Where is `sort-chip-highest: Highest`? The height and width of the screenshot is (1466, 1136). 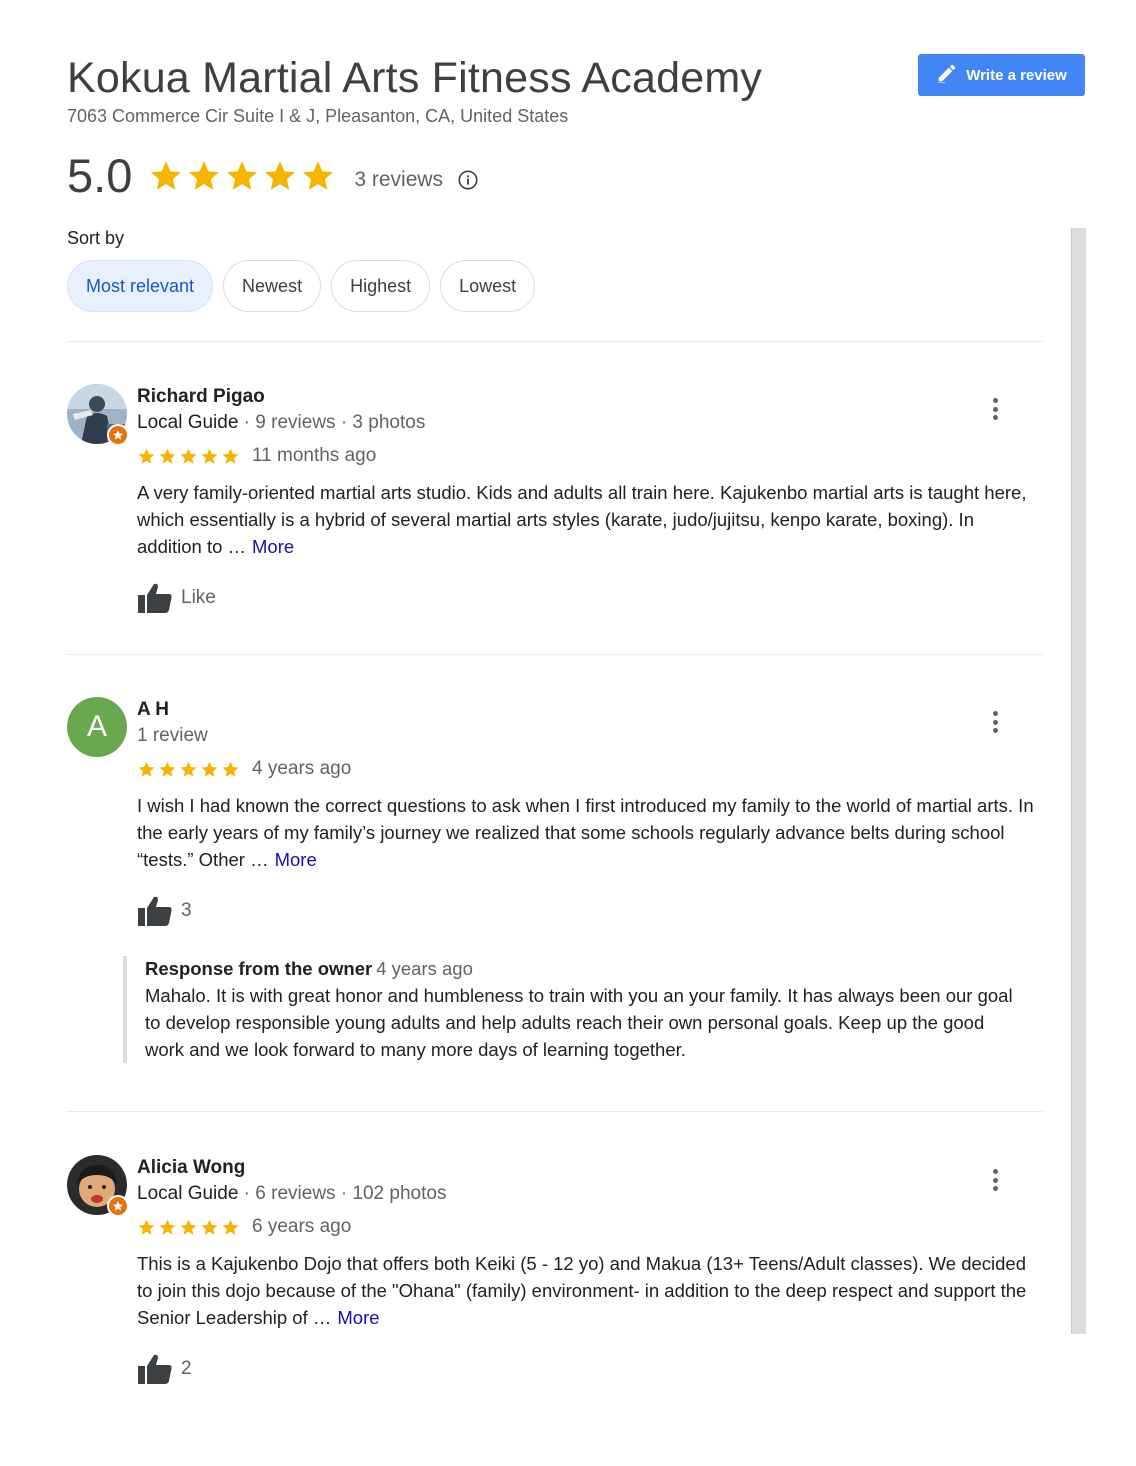
sort-chip-highest: Highest is located at coordinates (381, 286).